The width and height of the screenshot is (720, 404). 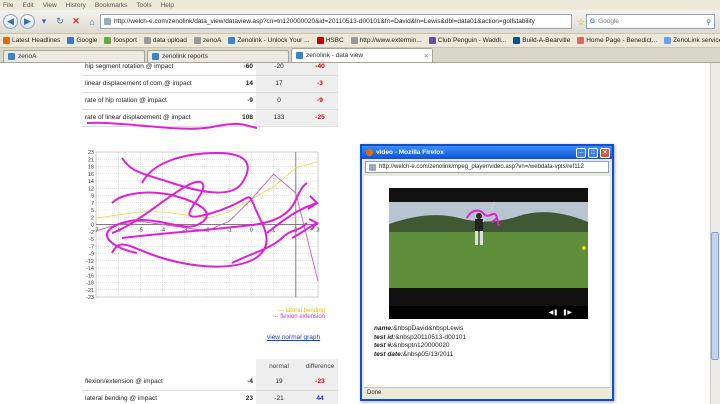 I want to click on chart-legend: --- lateral bending --- flexion extension, so click(x=270, y=314).